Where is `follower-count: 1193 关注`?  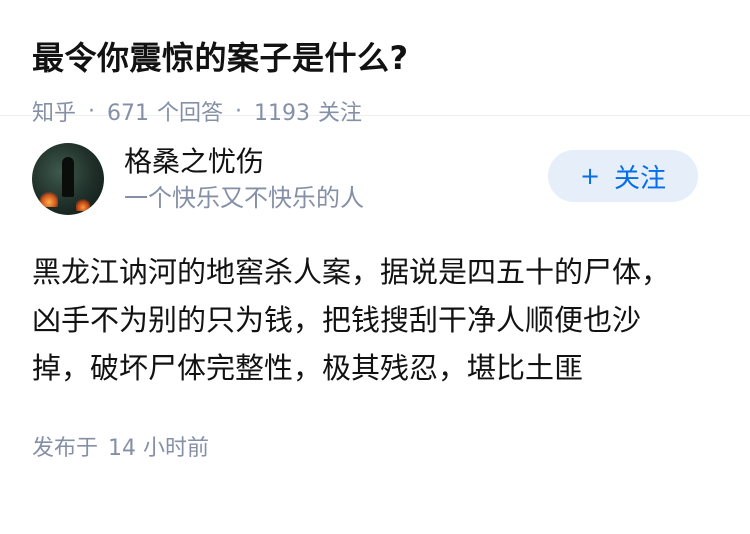 follower-count: 1193 关注 is located at coordinates (308, 111).